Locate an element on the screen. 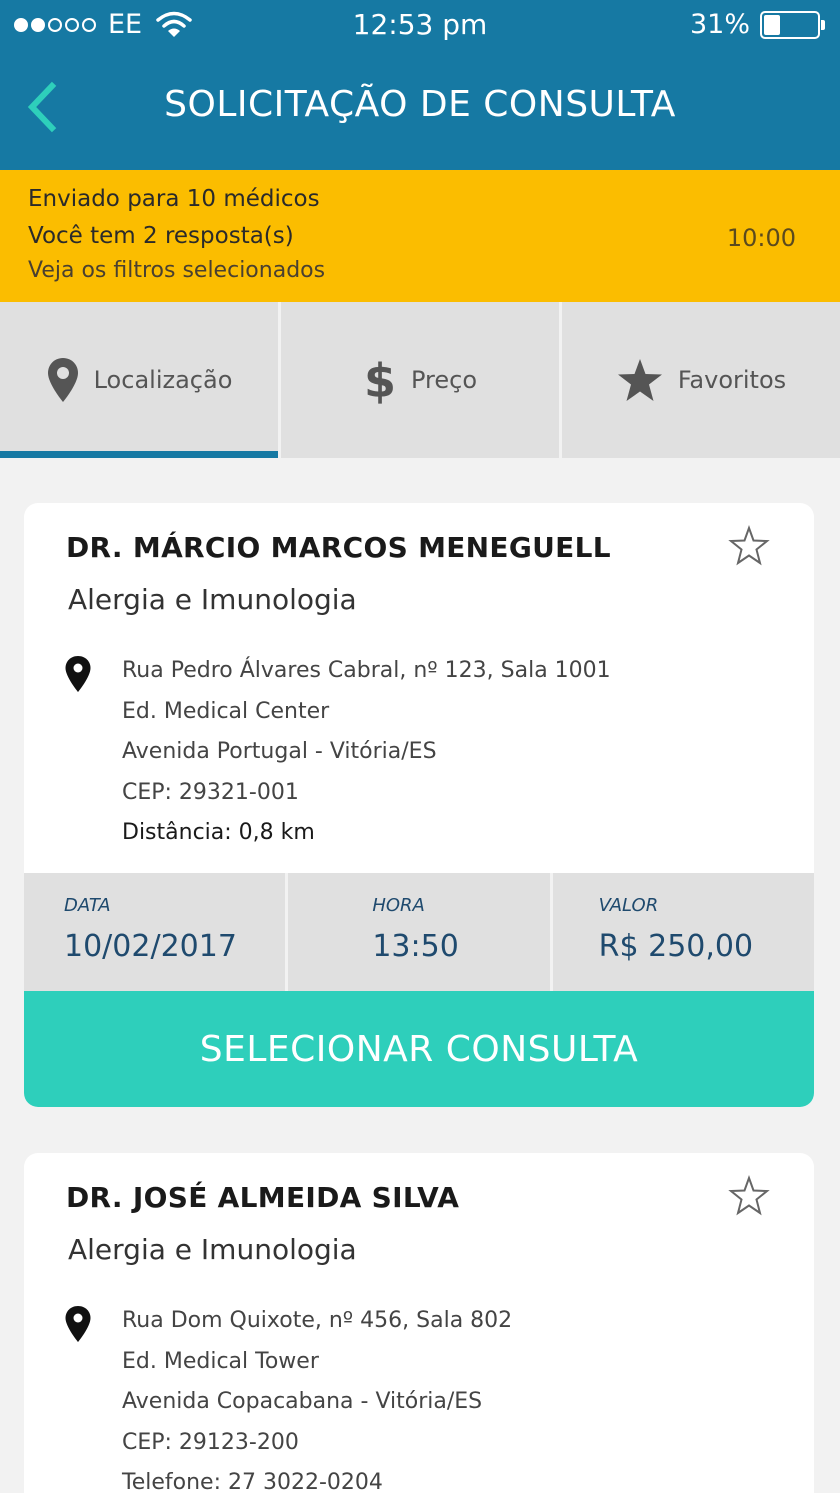 The image size is (840, 1493). view-filters-link: Veja os filtros selecionados is located at coordinates (176, 270).